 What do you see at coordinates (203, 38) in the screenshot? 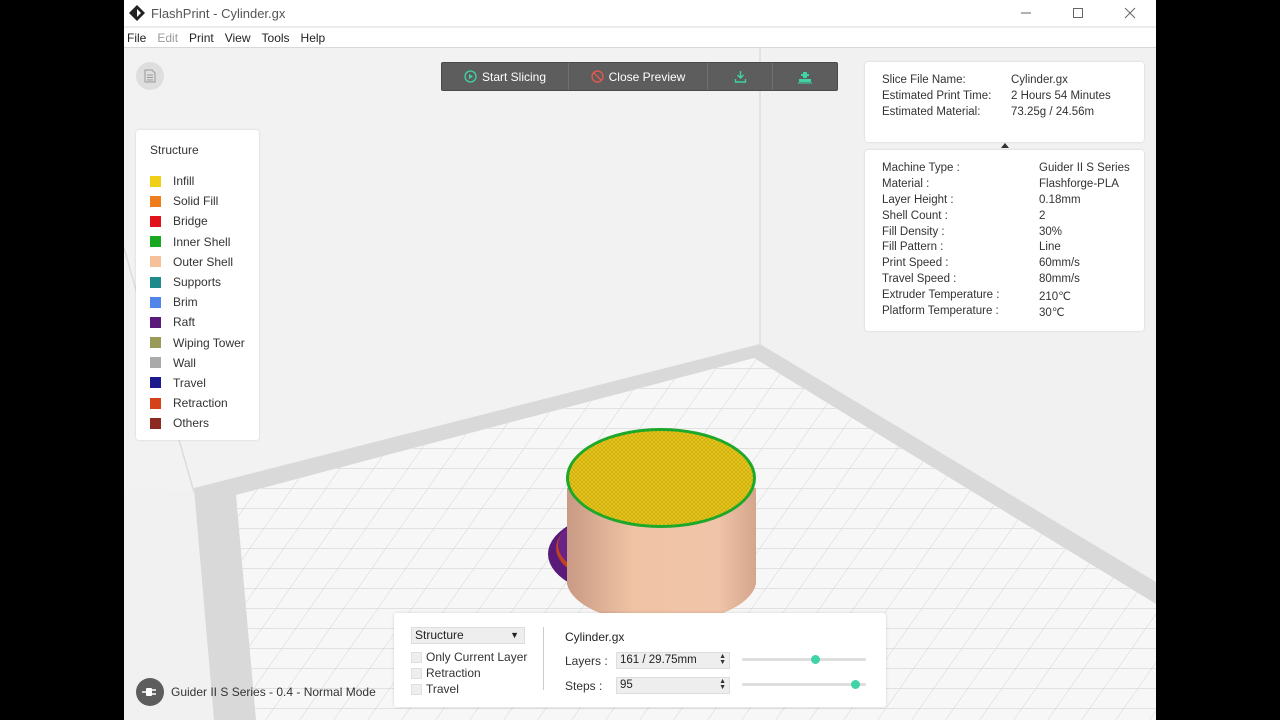
I see `menu-print: Print` at bounding box center [203, 38].